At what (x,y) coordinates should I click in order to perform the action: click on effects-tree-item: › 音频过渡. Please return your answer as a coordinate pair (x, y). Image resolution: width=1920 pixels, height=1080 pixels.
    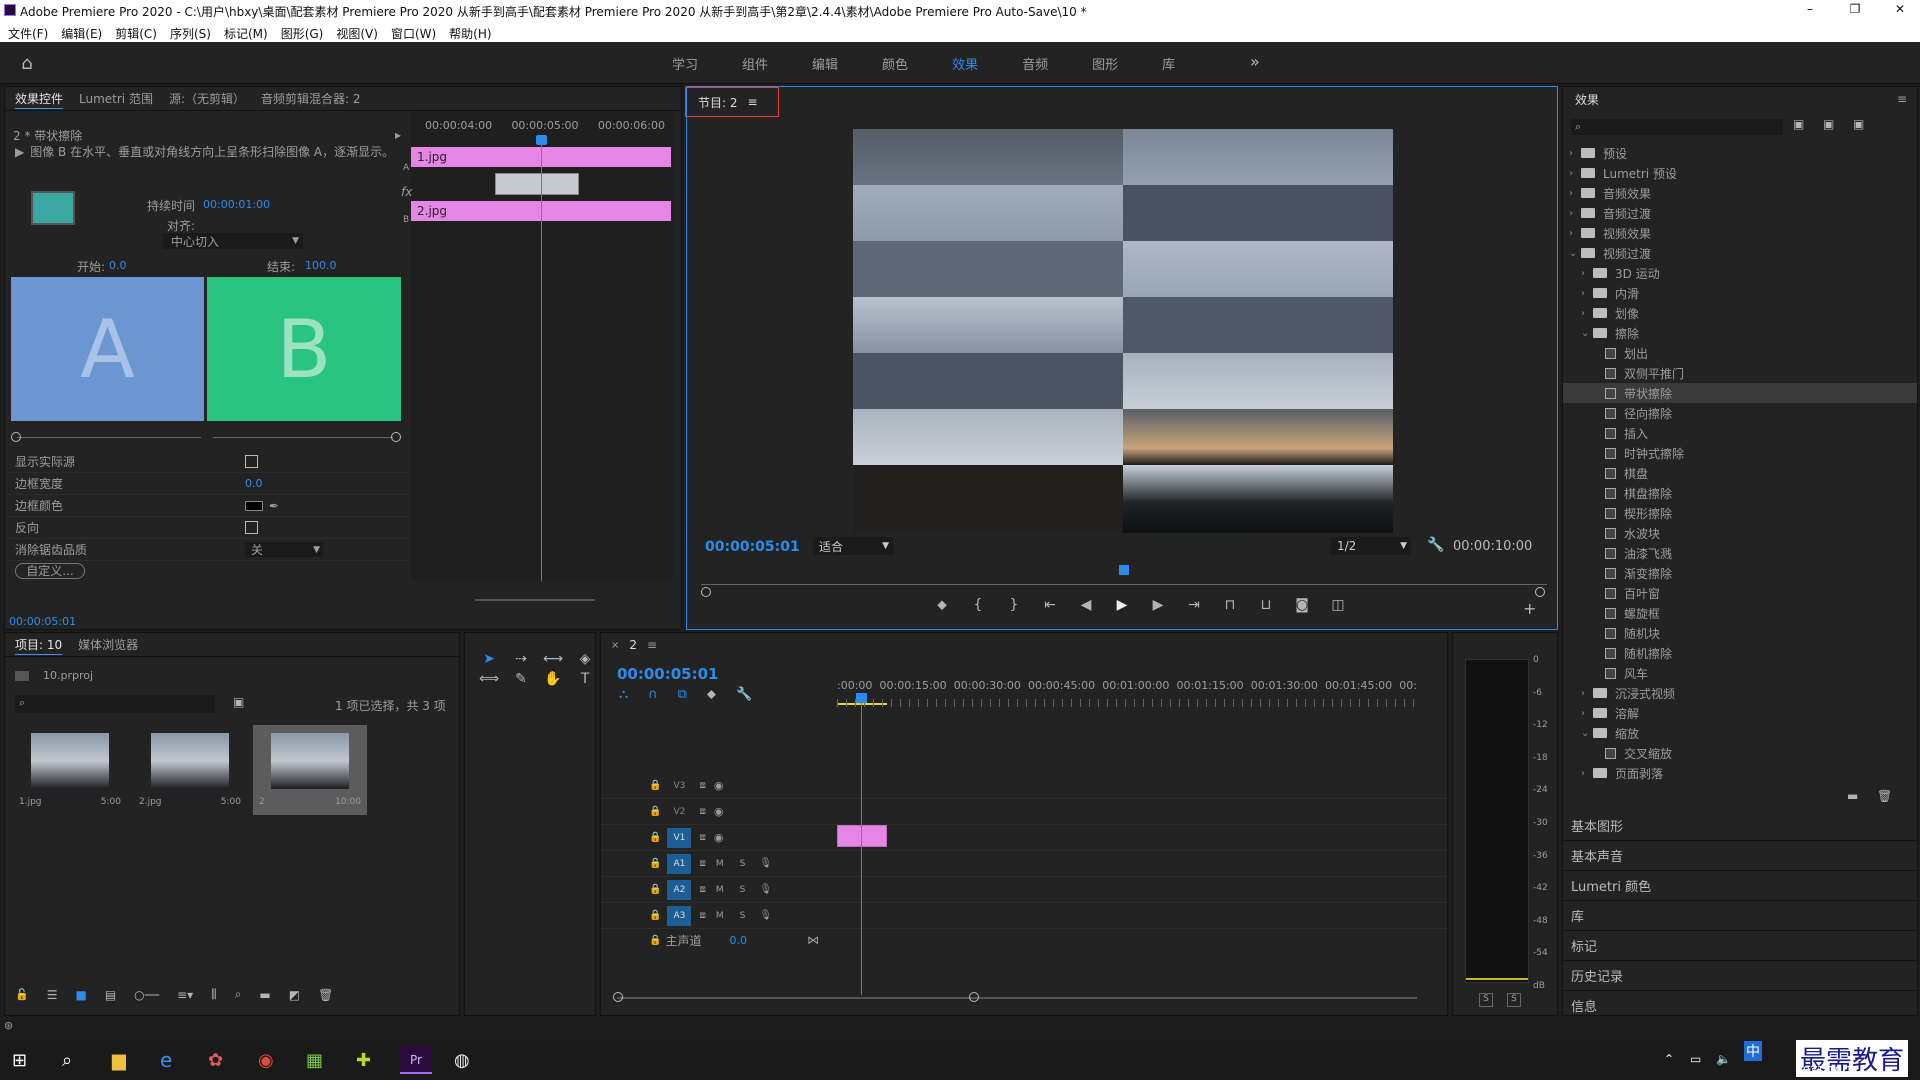
    Looking at the image, I should click on (1740, 213).